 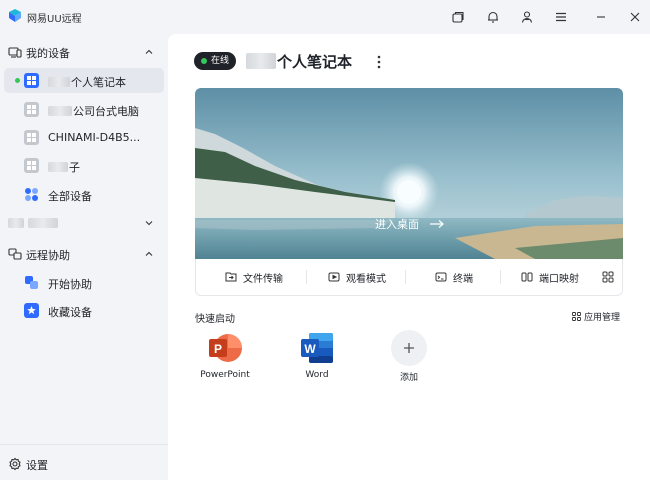 I want to click on quick-start-title: 快速启动, so click(x=215, y=319).